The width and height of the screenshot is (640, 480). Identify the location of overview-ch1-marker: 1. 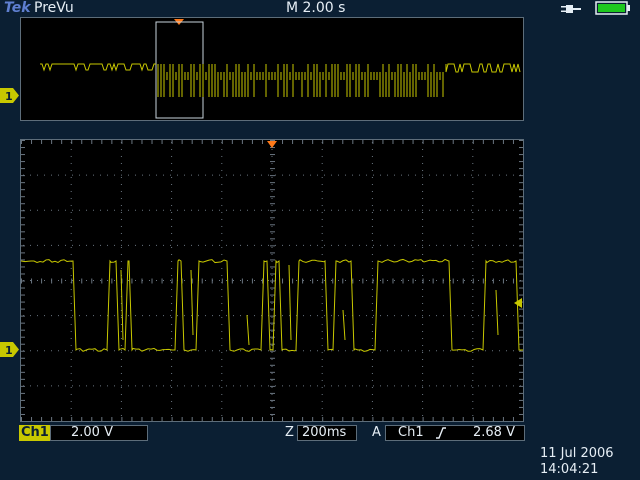
(9, 95).